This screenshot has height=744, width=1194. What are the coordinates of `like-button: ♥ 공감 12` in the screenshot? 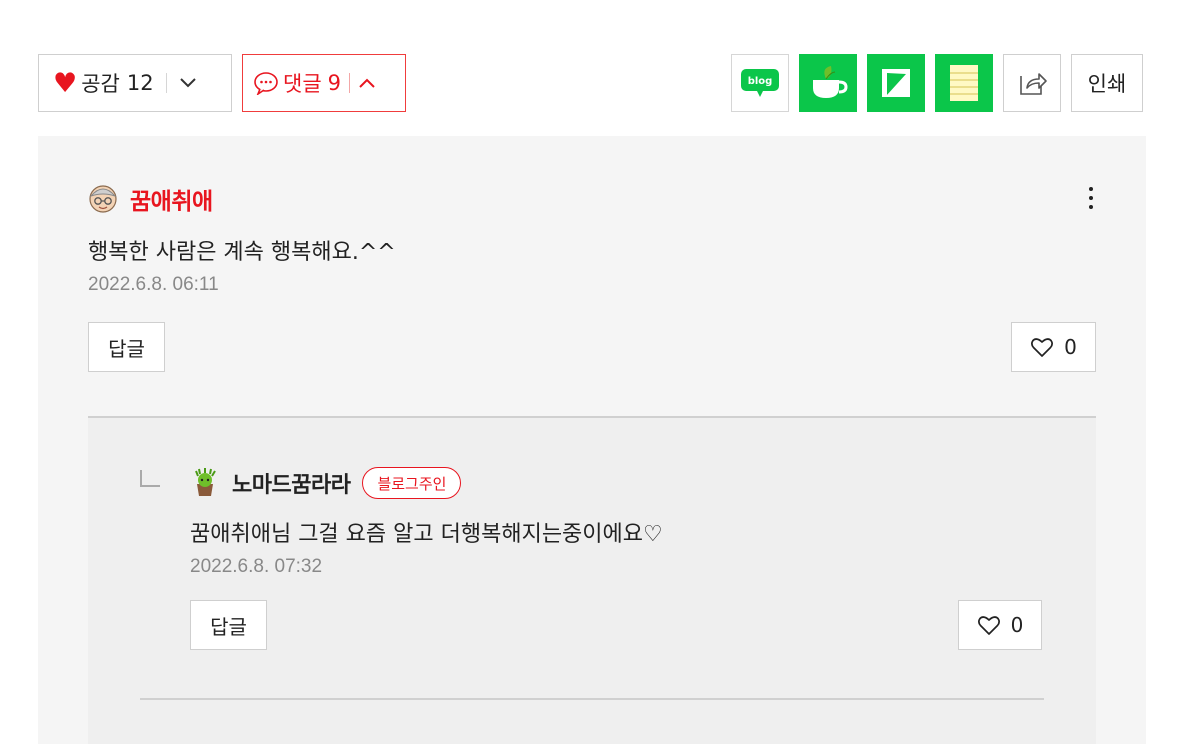 It's located at (135, 83).